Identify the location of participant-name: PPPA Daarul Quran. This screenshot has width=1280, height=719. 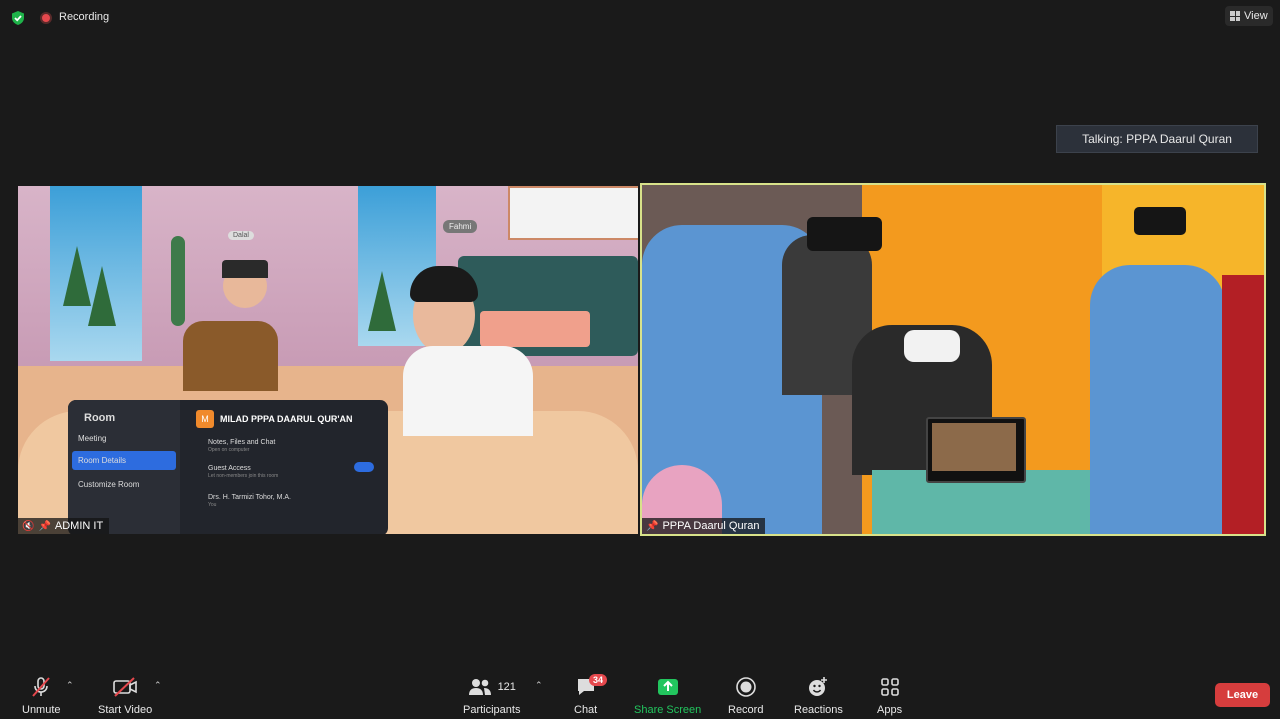
(711, 526).